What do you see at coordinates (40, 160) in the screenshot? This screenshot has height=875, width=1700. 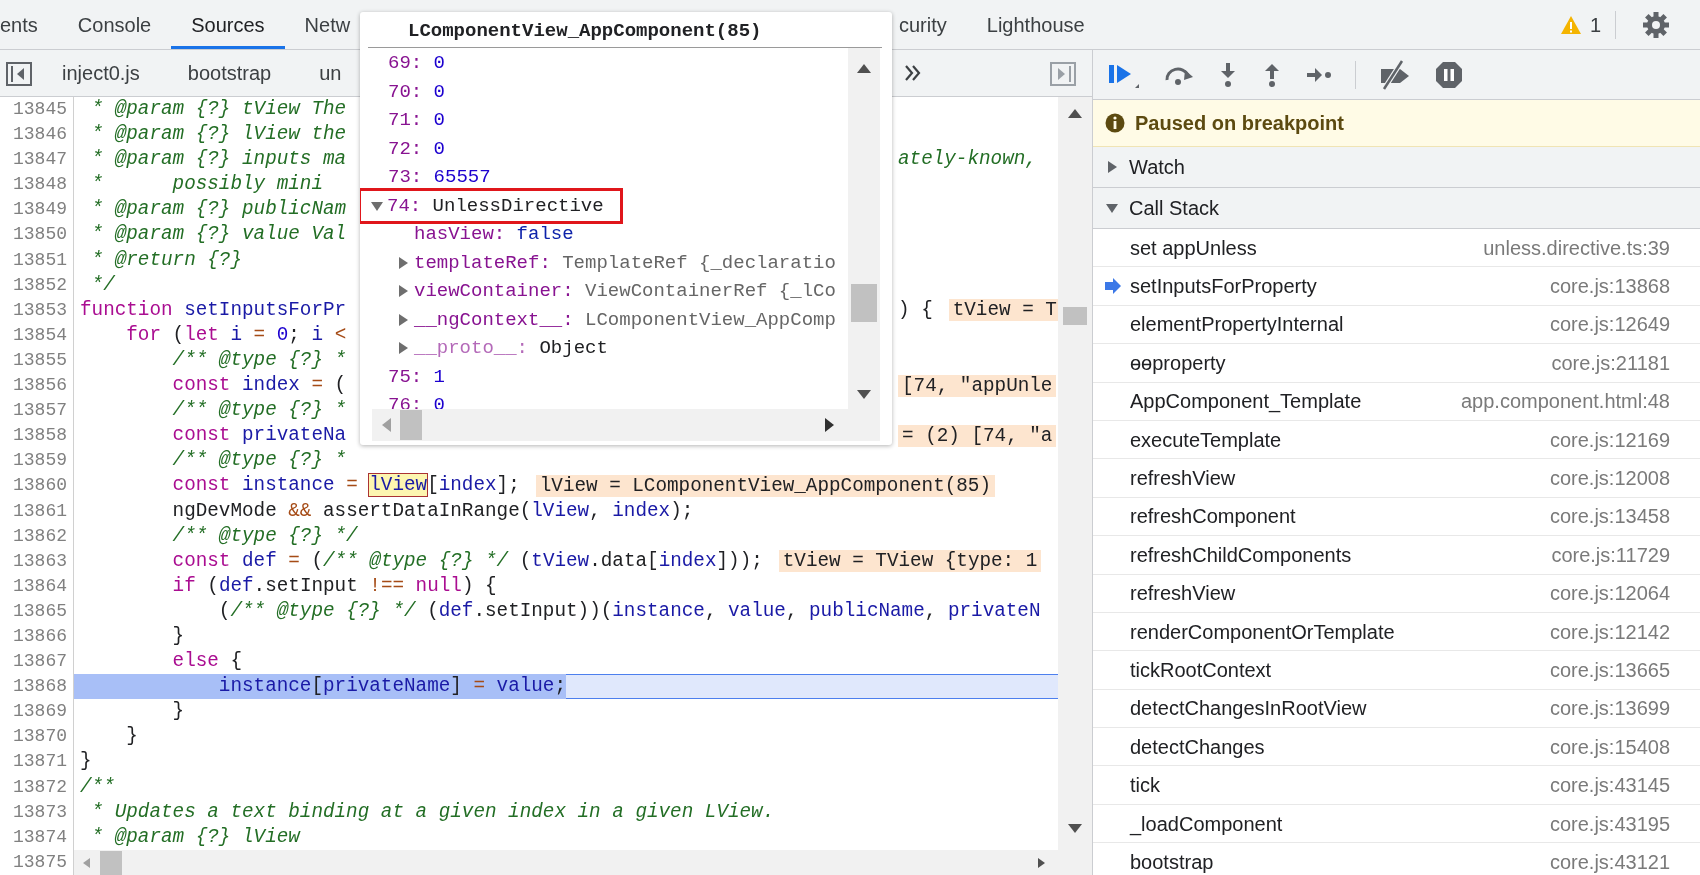 I see `line-number: 13847` at bounding box center [40, 160].